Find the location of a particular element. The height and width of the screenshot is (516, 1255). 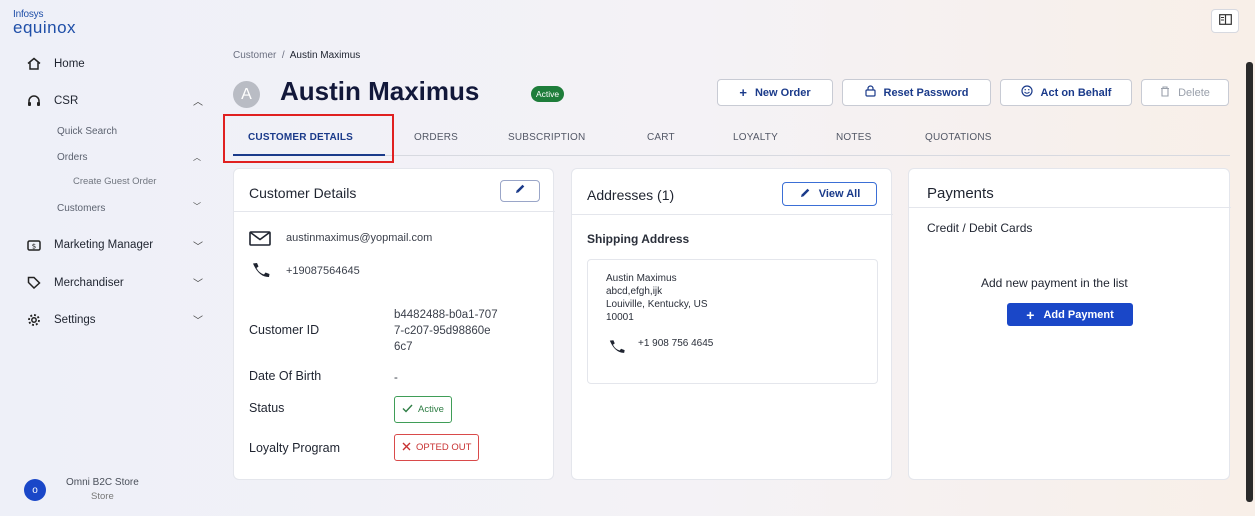

sidebar-item-home: Home is located at coordinates (55, 63).